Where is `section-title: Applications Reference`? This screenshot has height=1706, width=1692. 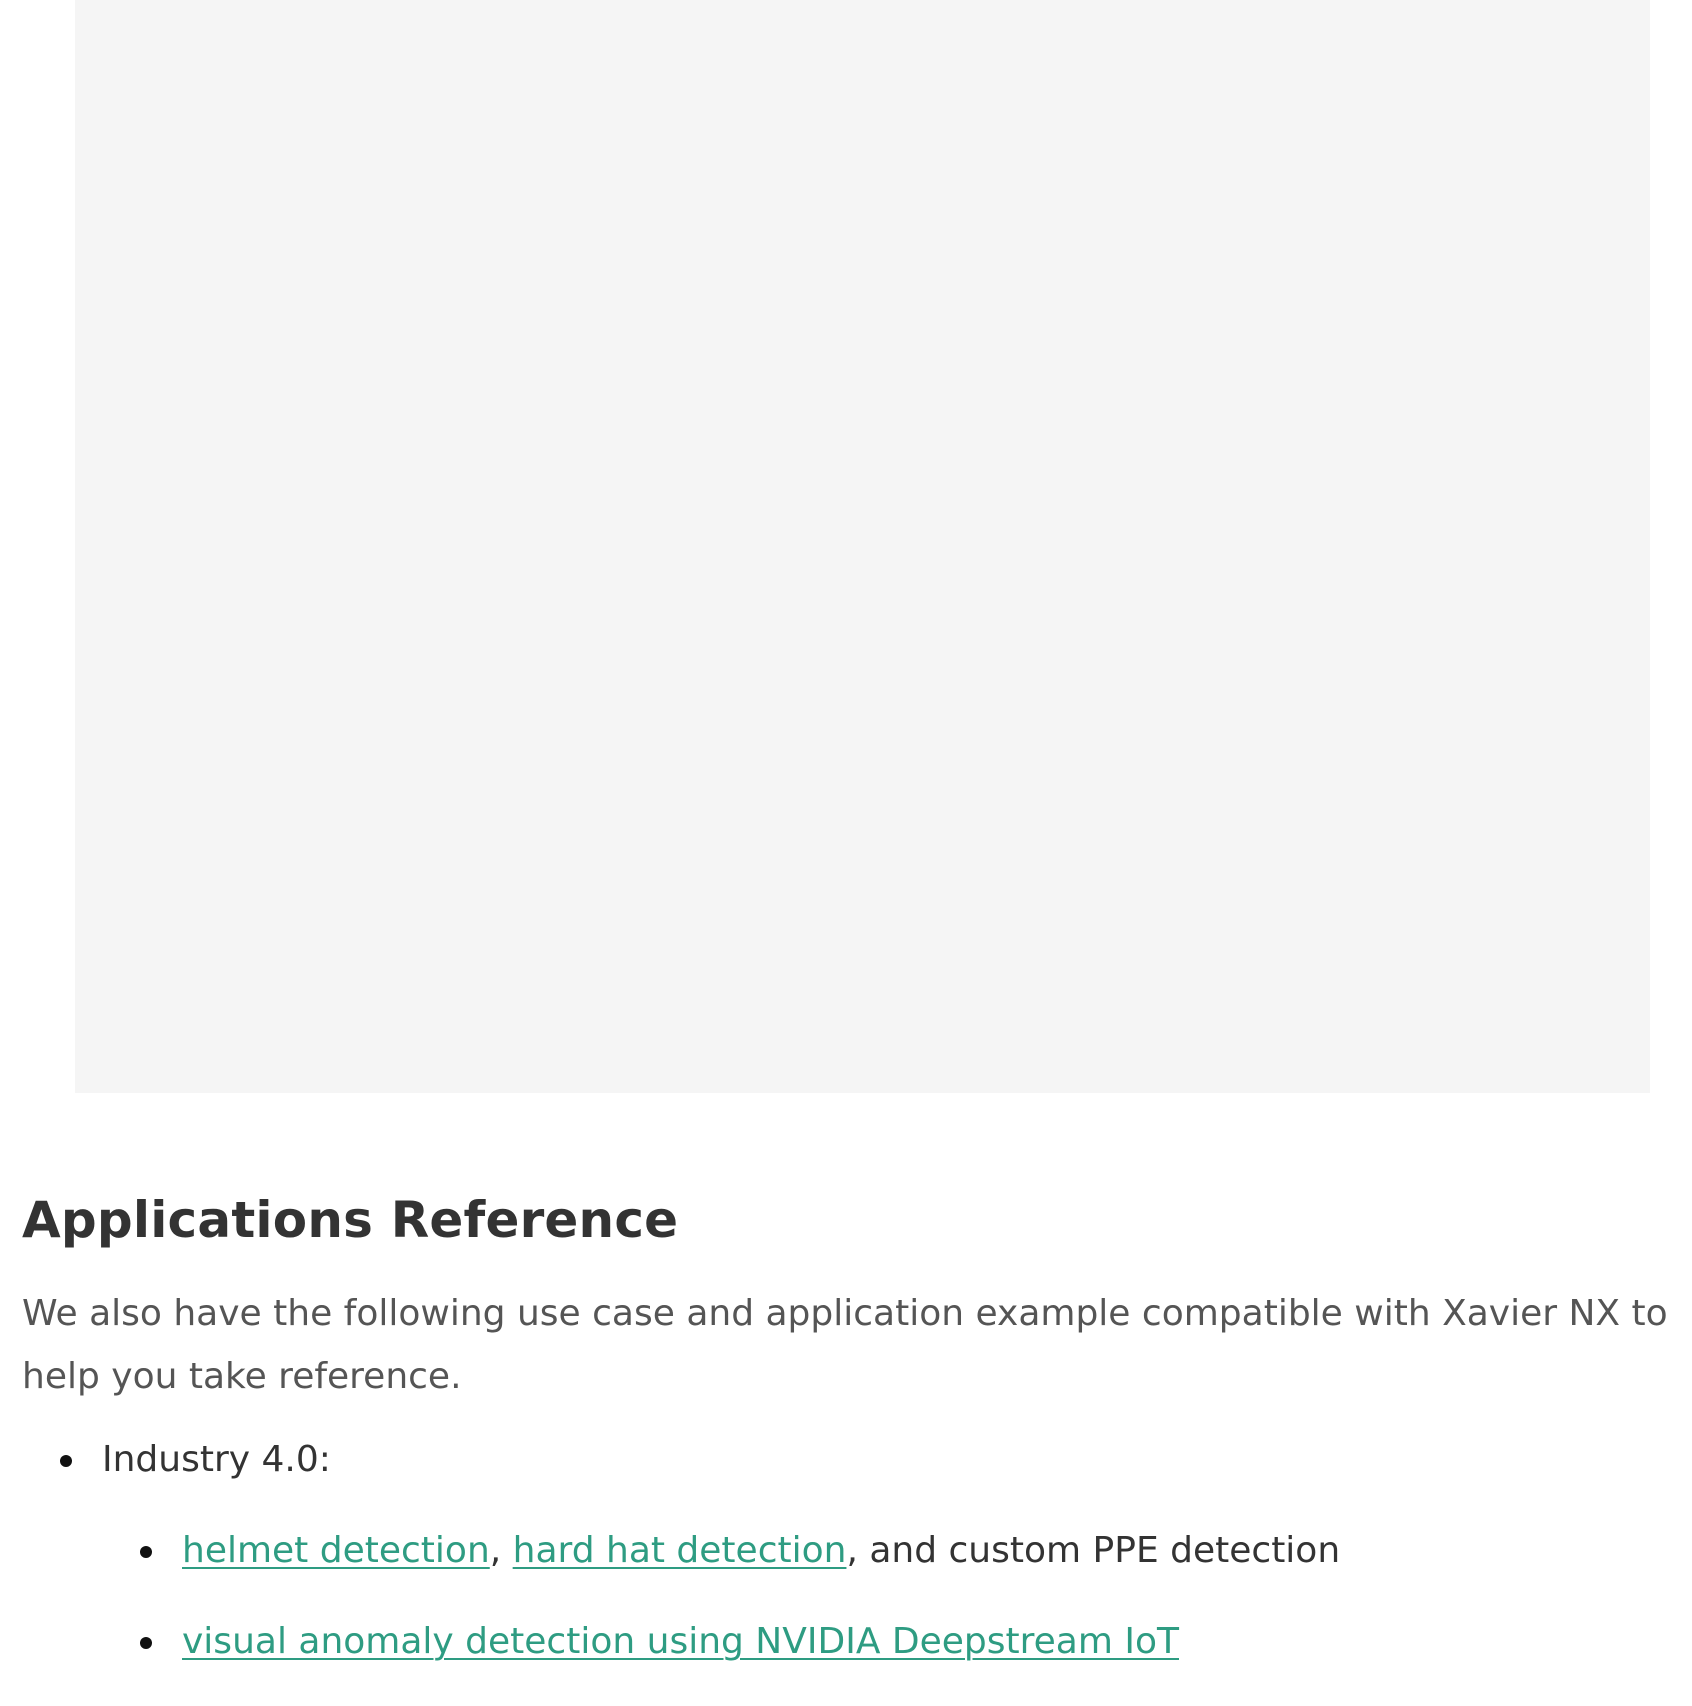
section-title: Applications Reference is located at coordinates (350, 1220).